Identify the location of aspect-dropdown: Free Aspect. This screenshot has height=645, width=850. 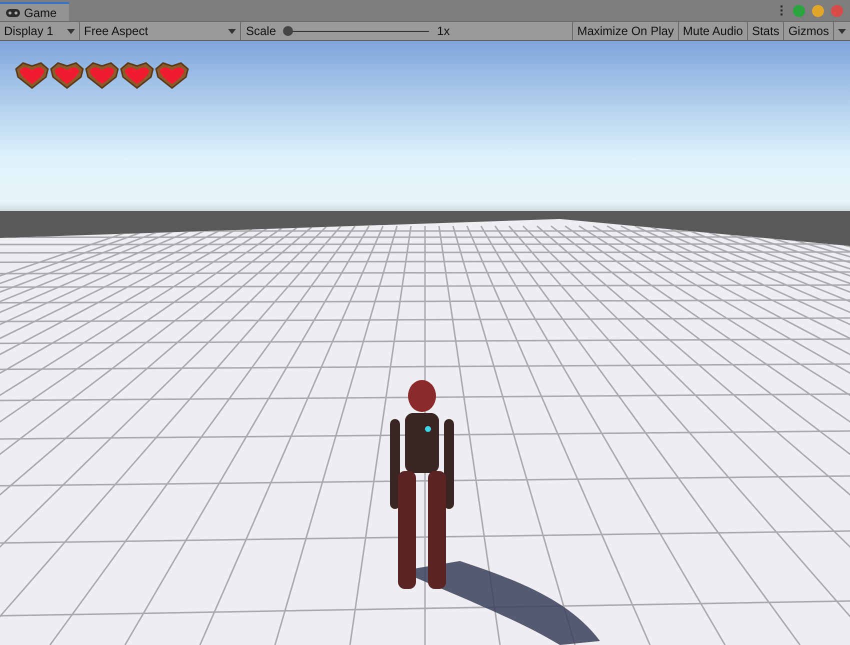
(160, 31).